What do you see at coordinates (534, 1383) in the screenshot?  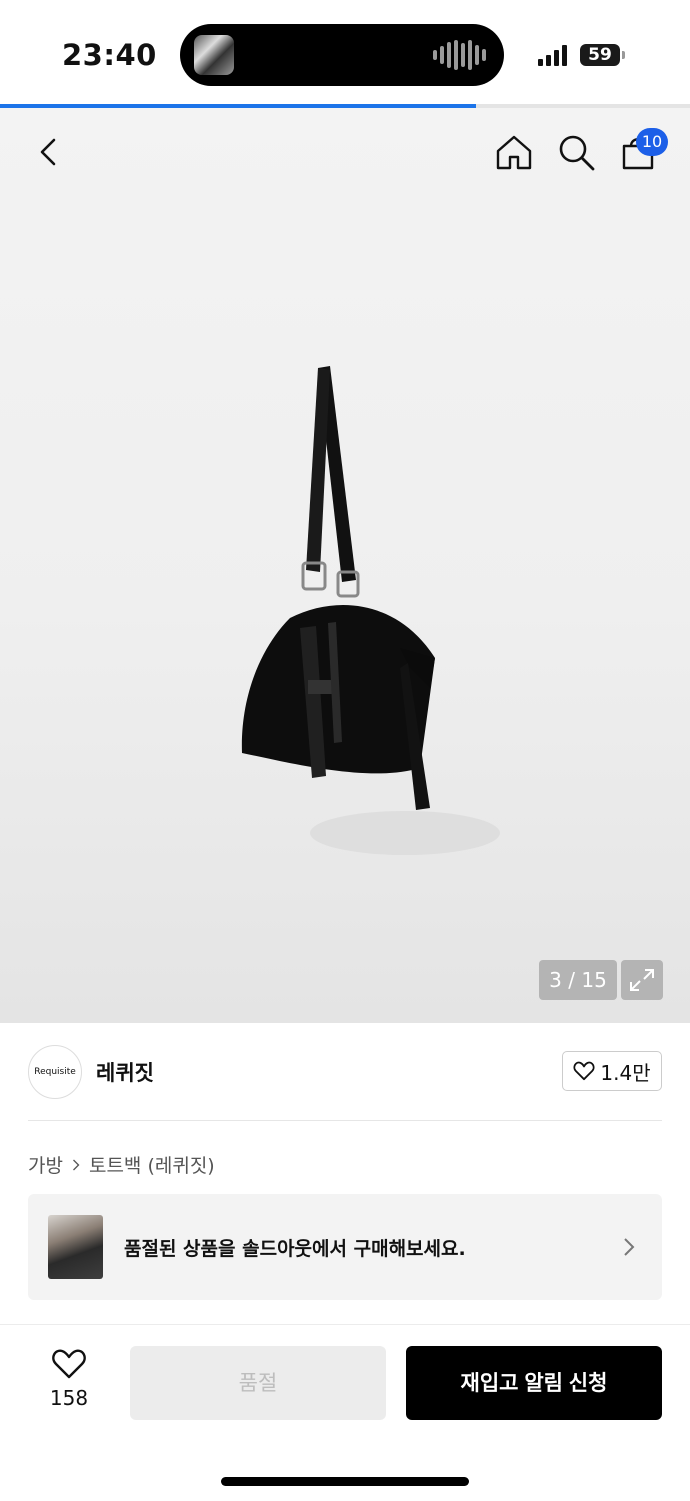 I see `restock-alert-button: 재입고 알림 신청` at bounding box center [534, 1383].